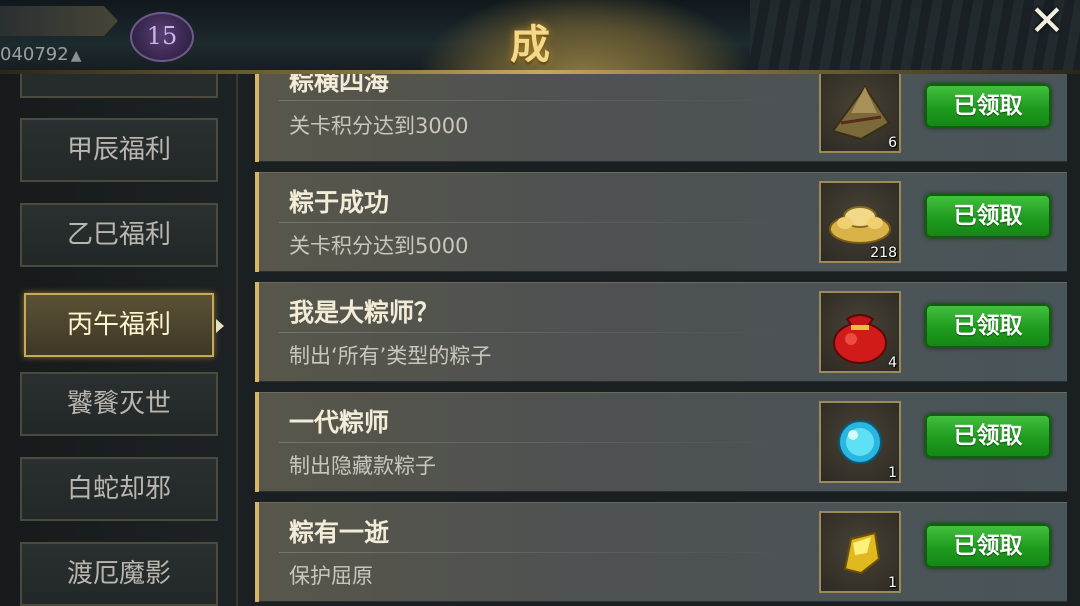  I want to click on android-icon: ▲, so click(76, 56).